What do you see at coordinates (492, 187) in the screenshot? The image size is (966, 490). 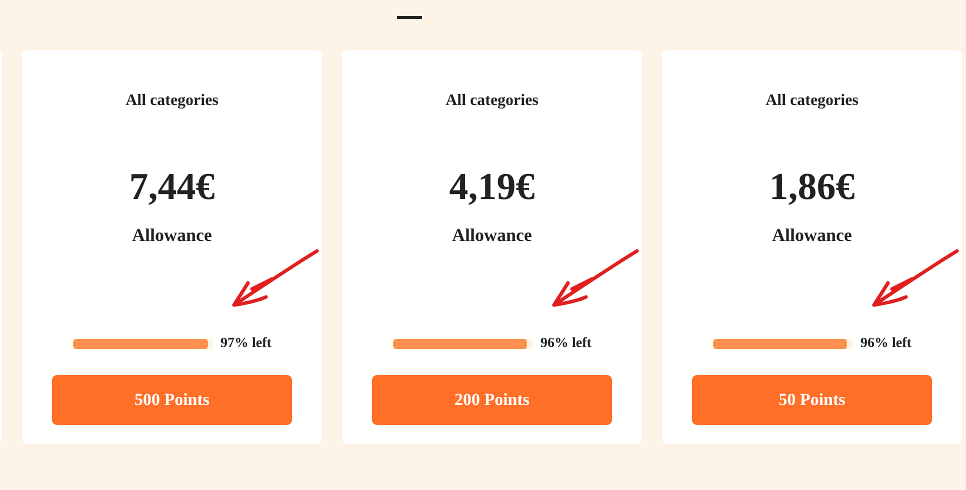 I see `amount-value: 4,19€` at bounding box center [492, 187].